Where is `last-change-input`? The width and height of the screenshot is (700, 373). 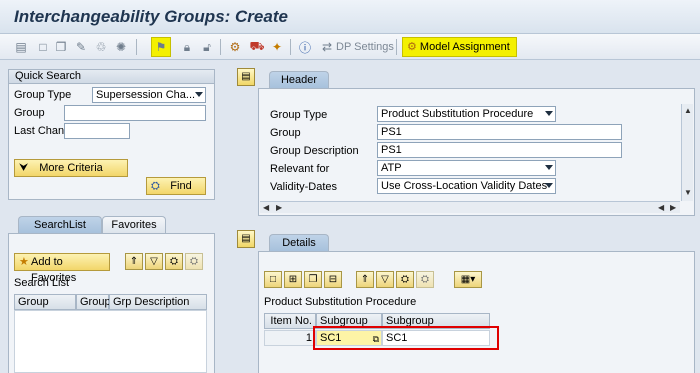 last-change-input is located at coordinates (97, 131).